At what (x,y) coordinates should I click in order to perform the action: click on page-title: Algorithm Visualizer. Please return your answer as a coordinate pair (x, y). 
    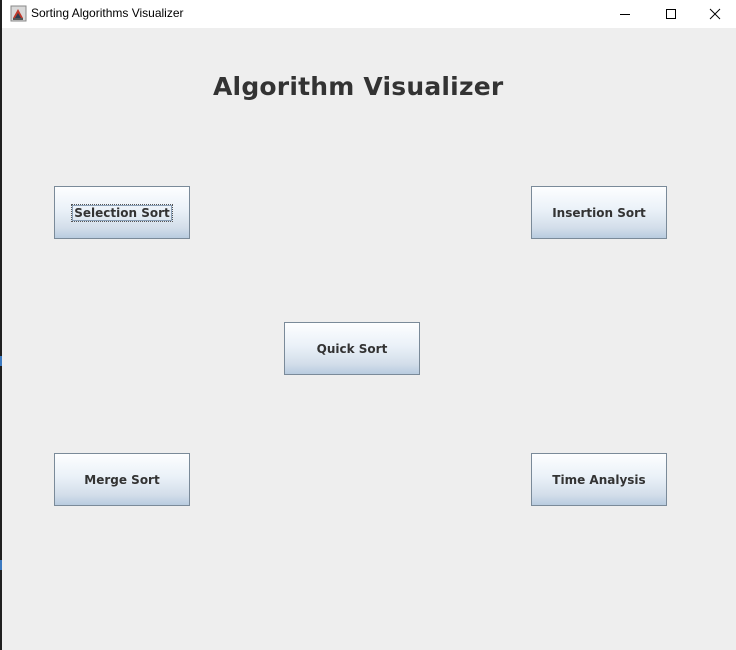
    Looking at the image, I should click on (358, 86).